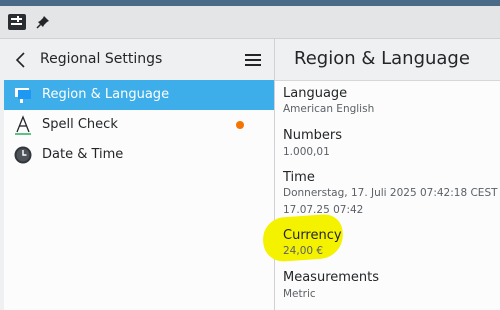 Image resolution: width=500 pixels, height=310 pixels. Describe the element at coordinates (23, 125) in the screenshot. I see `spell-check-icon` at that location.